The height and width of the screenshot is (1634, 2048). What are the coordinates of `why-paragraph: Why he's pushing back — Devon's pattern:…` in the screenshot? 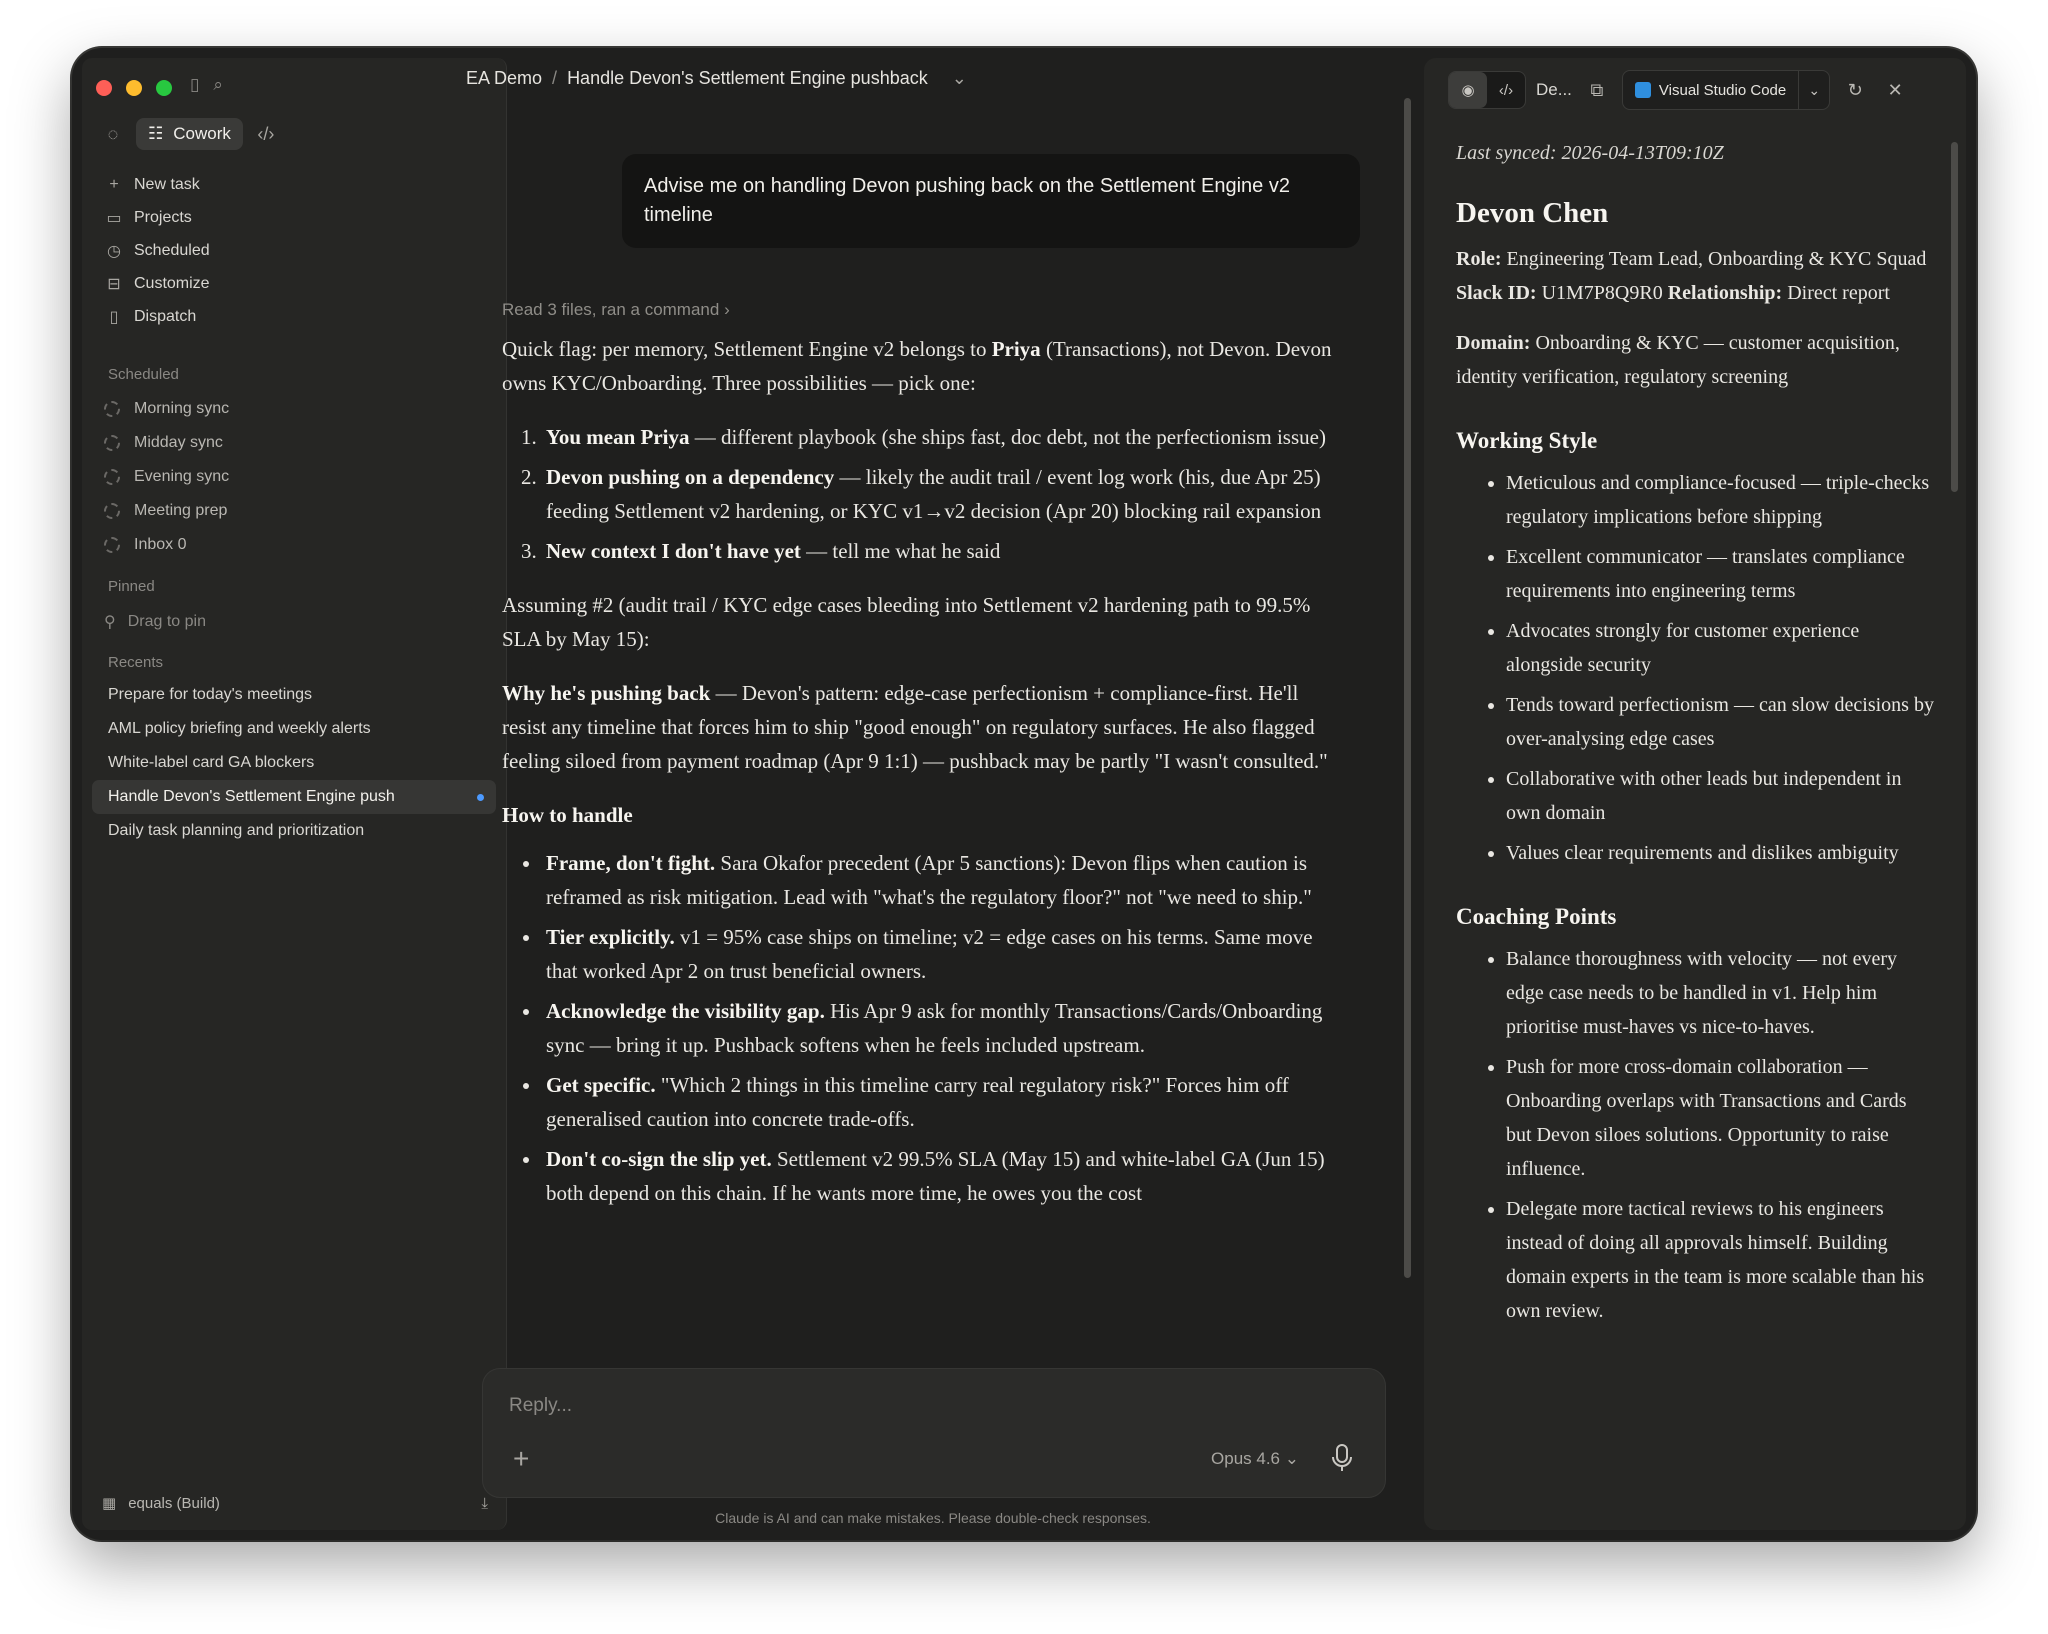 It's located at (917, 727).